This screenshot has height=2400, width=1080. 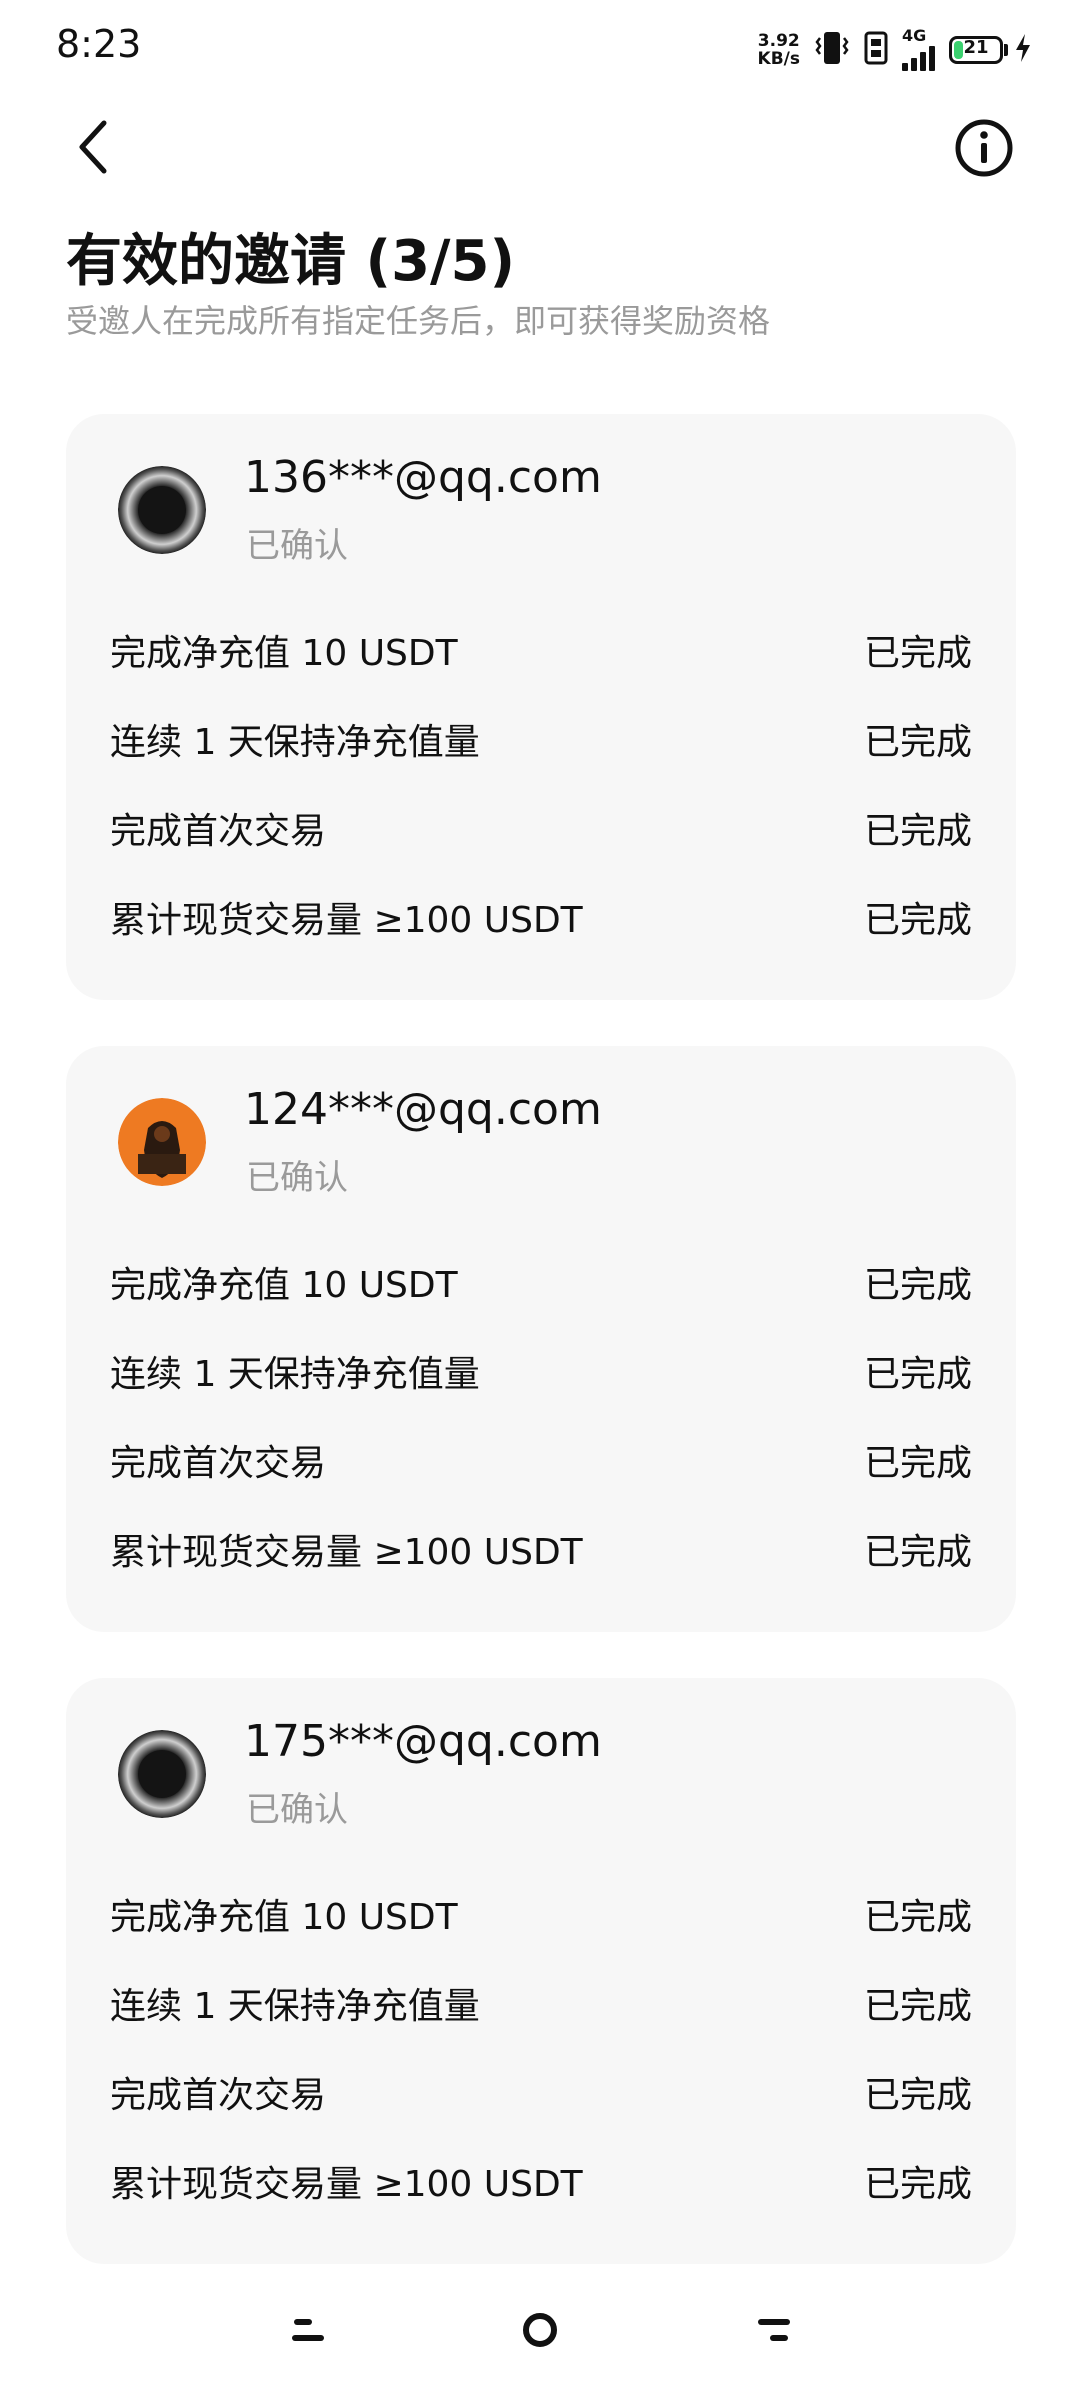 I want to click on home-button, so click(x=540, y=2330).